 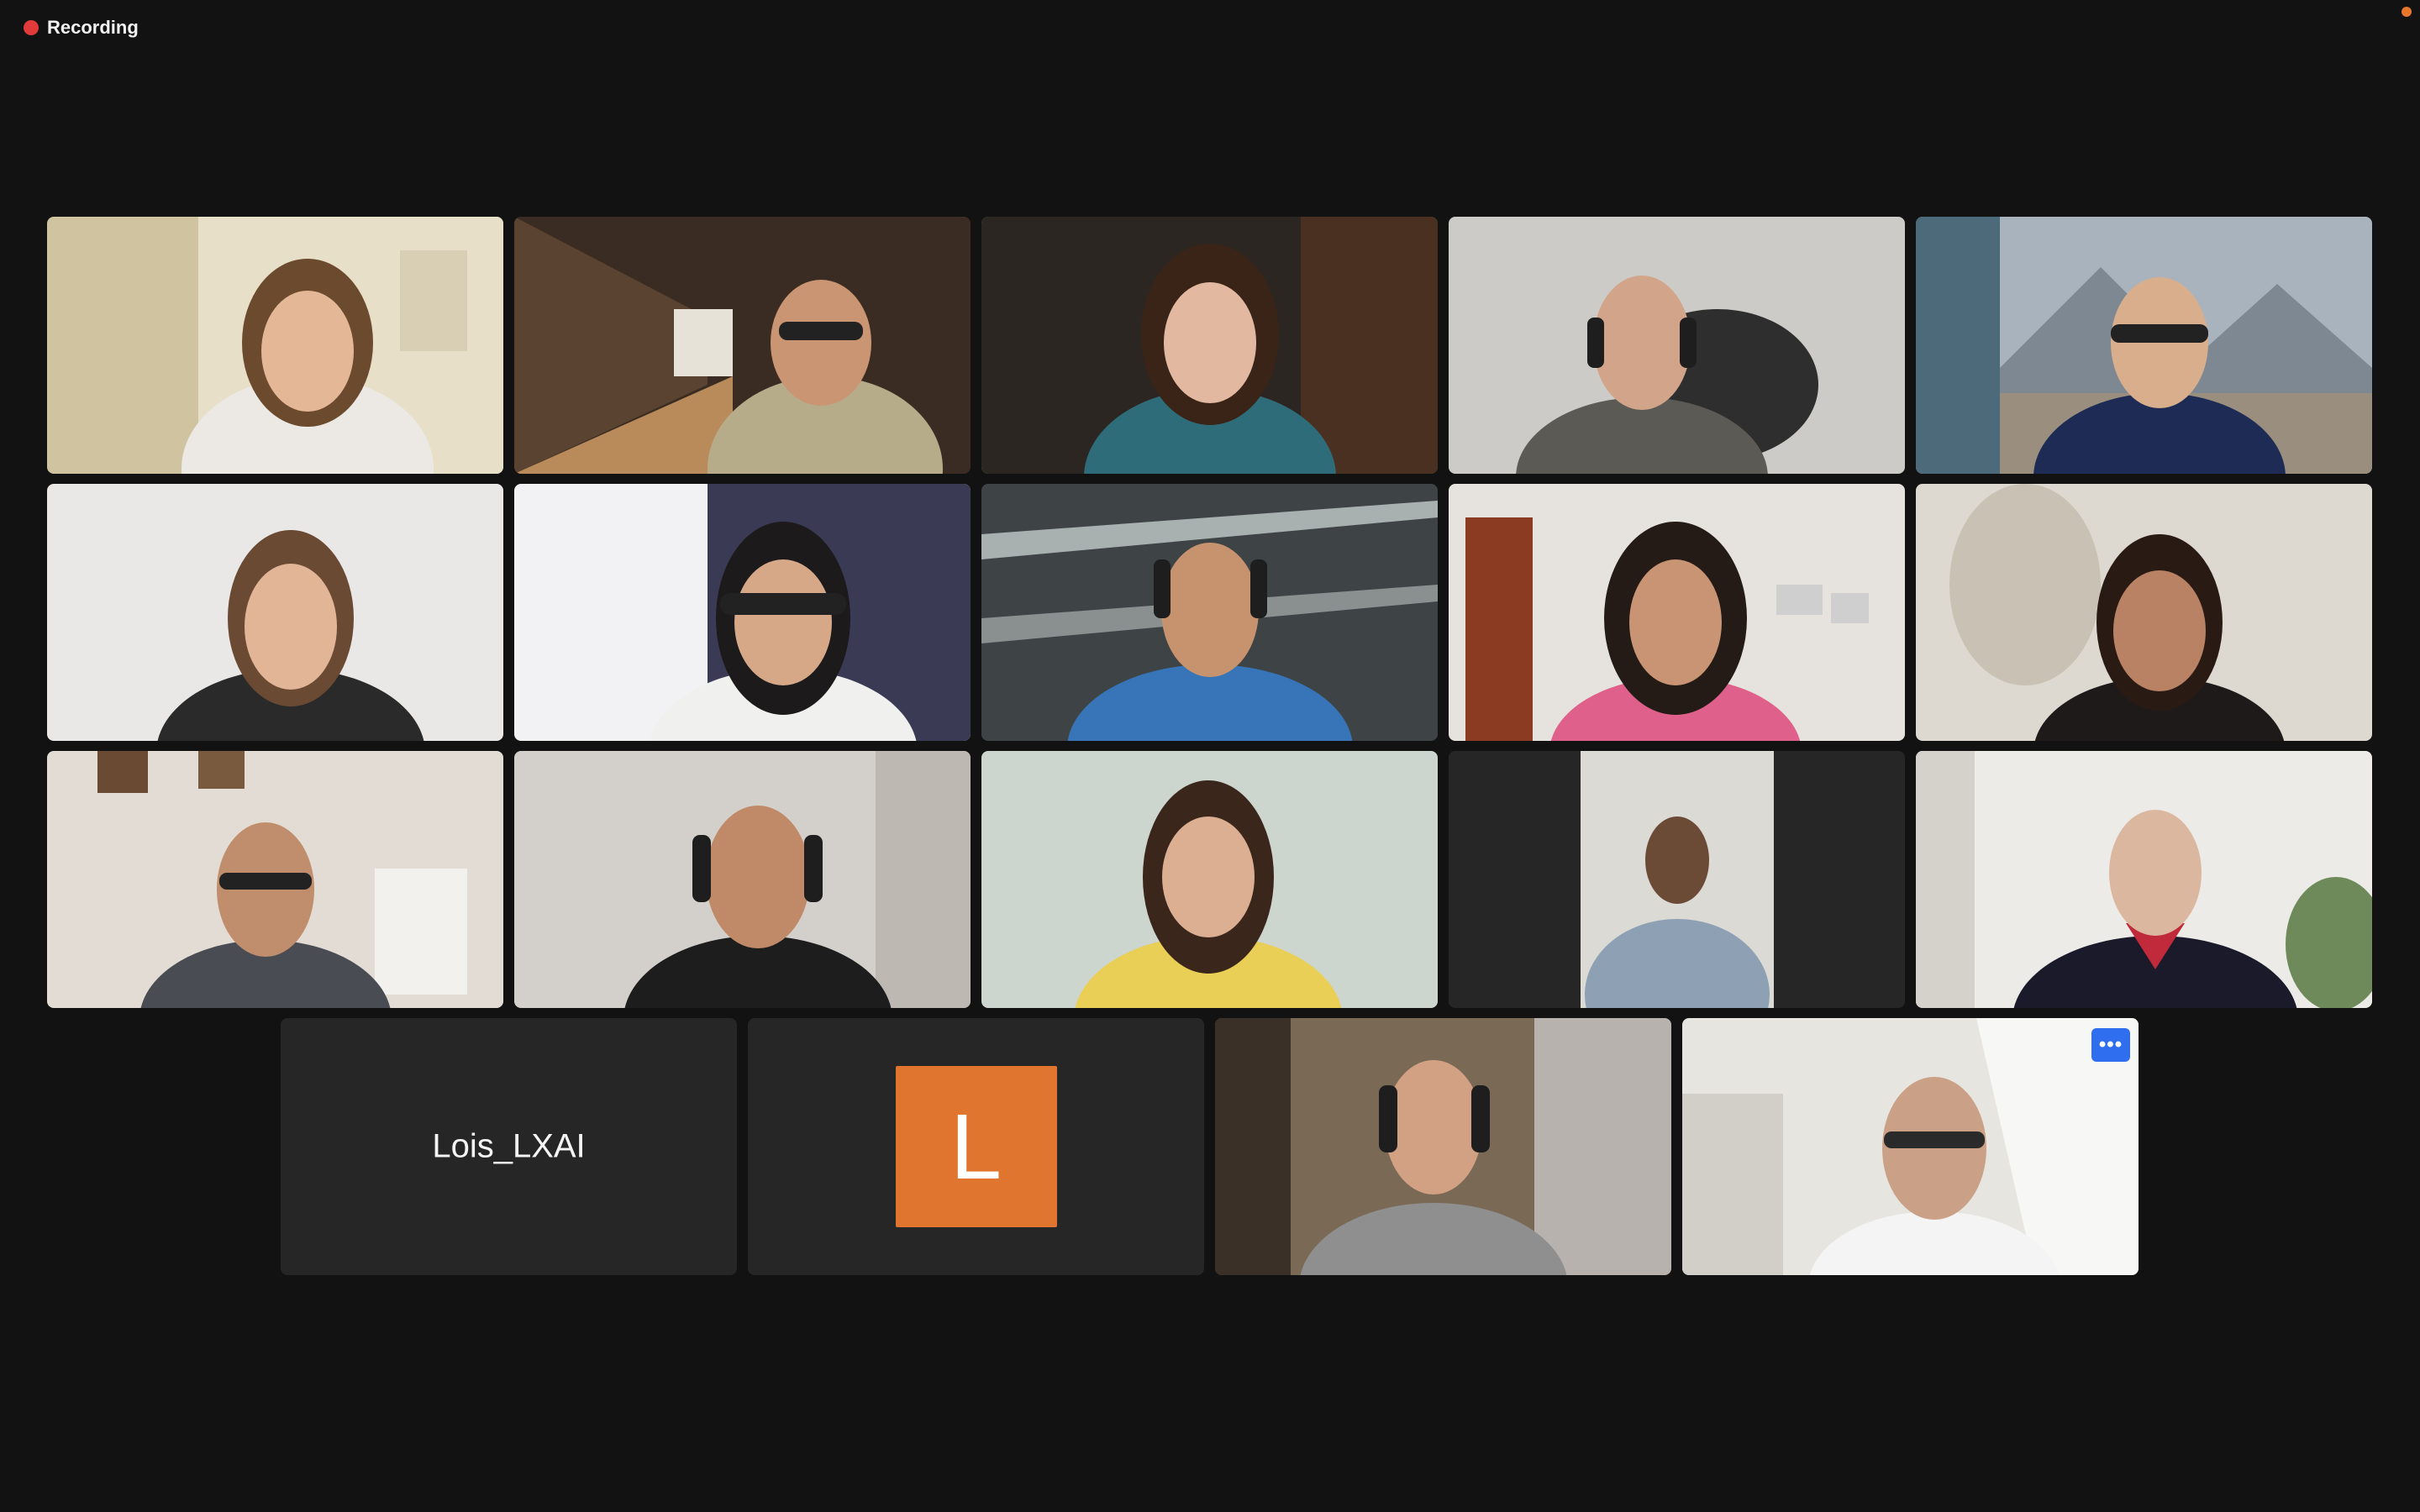 I want to click on avatar: L, so click(x=976, y=1146).